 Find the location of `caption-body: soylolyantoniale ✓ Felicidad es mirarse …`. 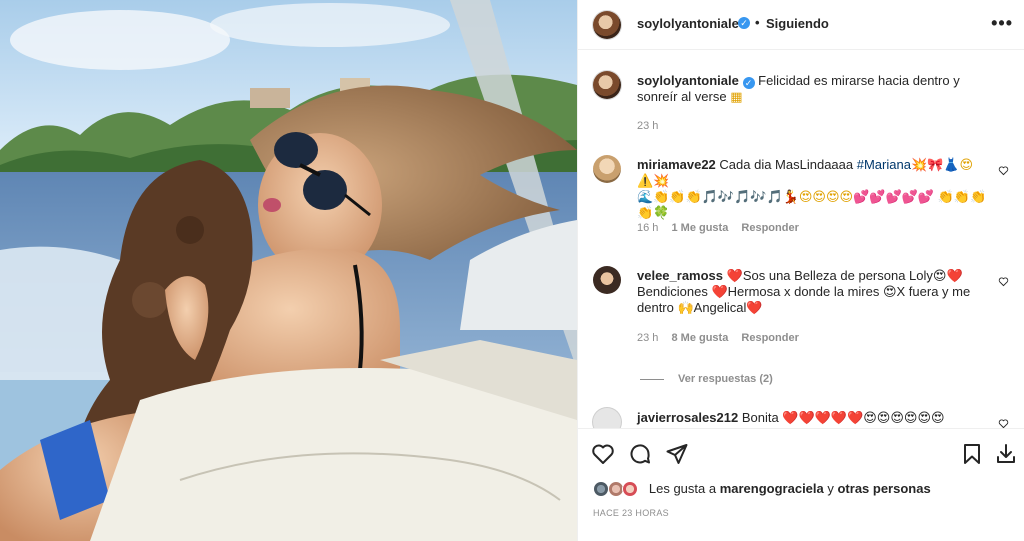

caption-body: soylolyantoniale ✓ Felicidad es mirarse … is located at coordinates (812, 89).